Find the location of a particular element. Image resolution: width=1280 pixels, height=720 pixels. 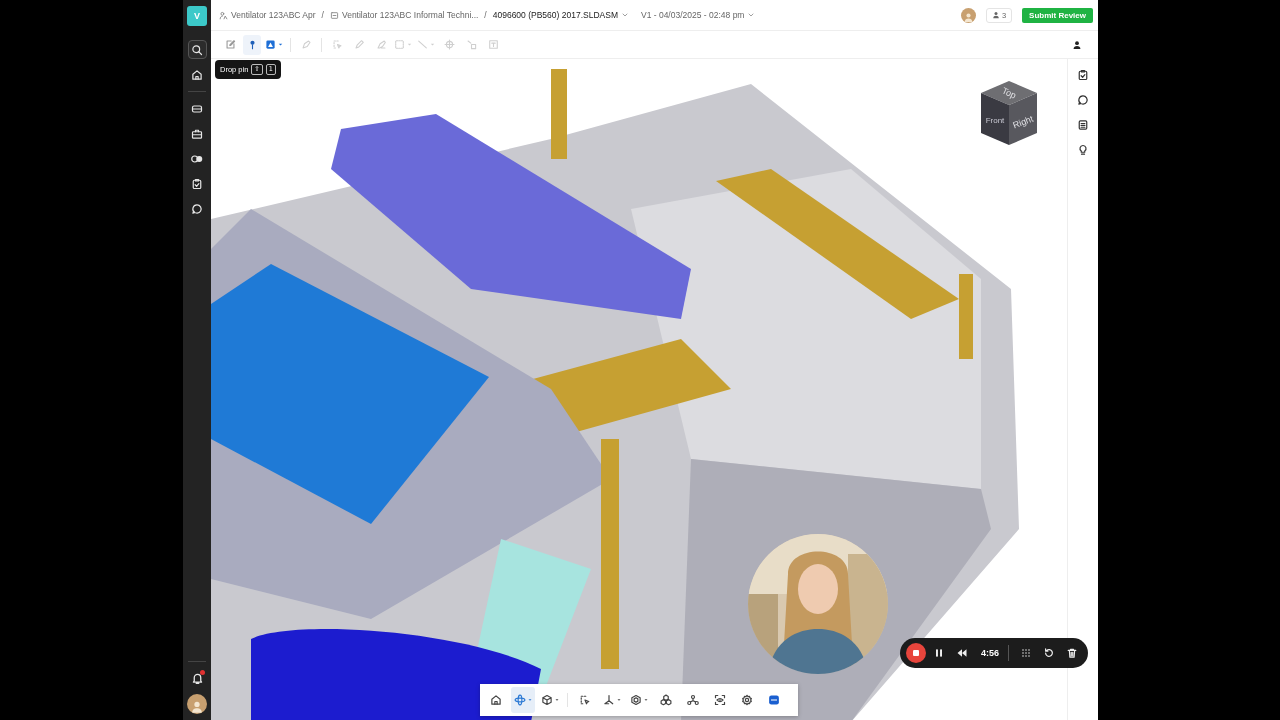

search-icon is located at coordinates (197, 49).